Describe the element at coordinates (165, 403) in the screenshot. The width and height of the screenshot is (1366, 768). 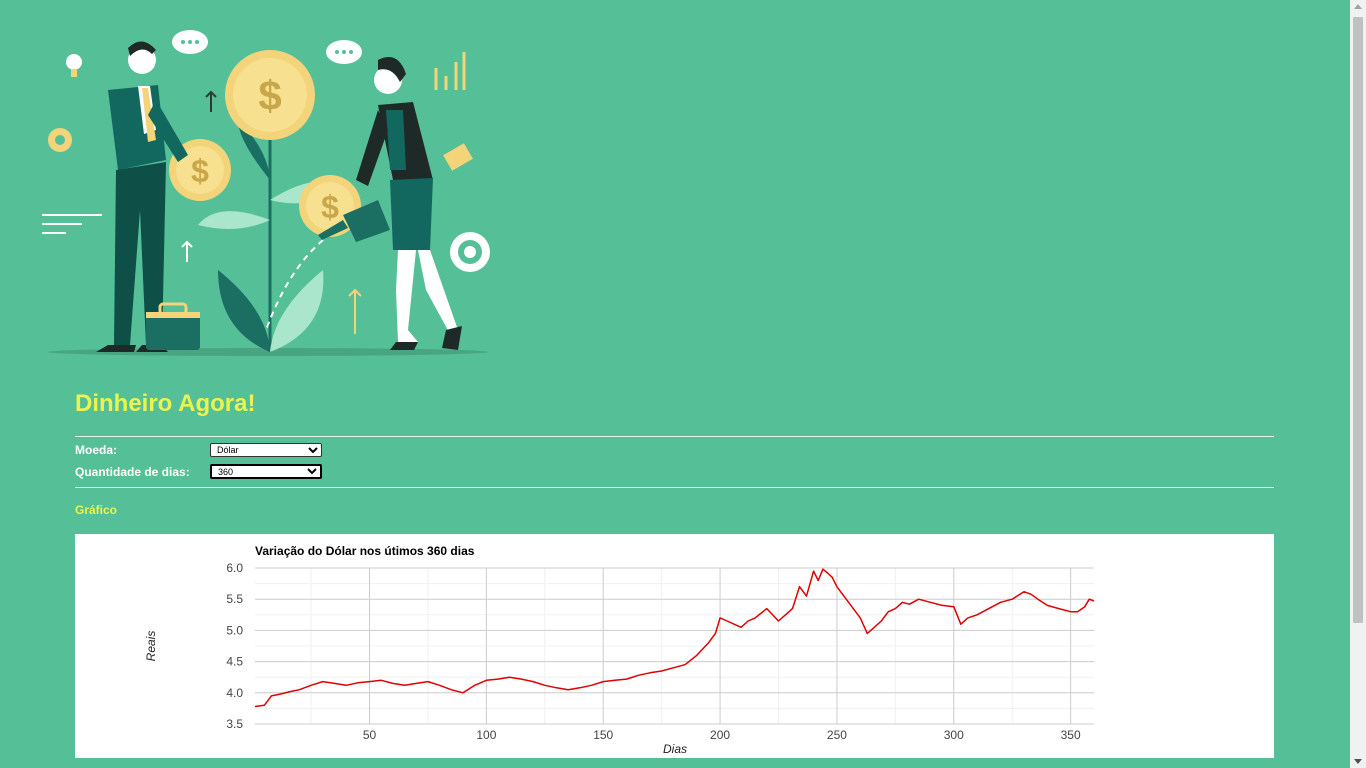
I see `page-title: Dinheiro Agora!` at that location.